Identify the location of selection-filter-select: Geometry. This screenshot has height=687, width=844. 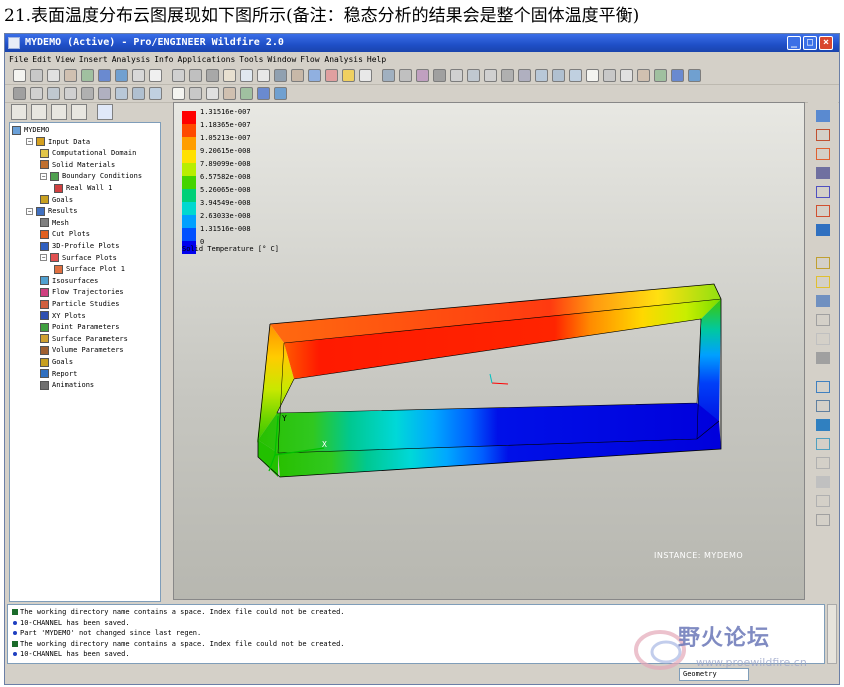
(714, 674).